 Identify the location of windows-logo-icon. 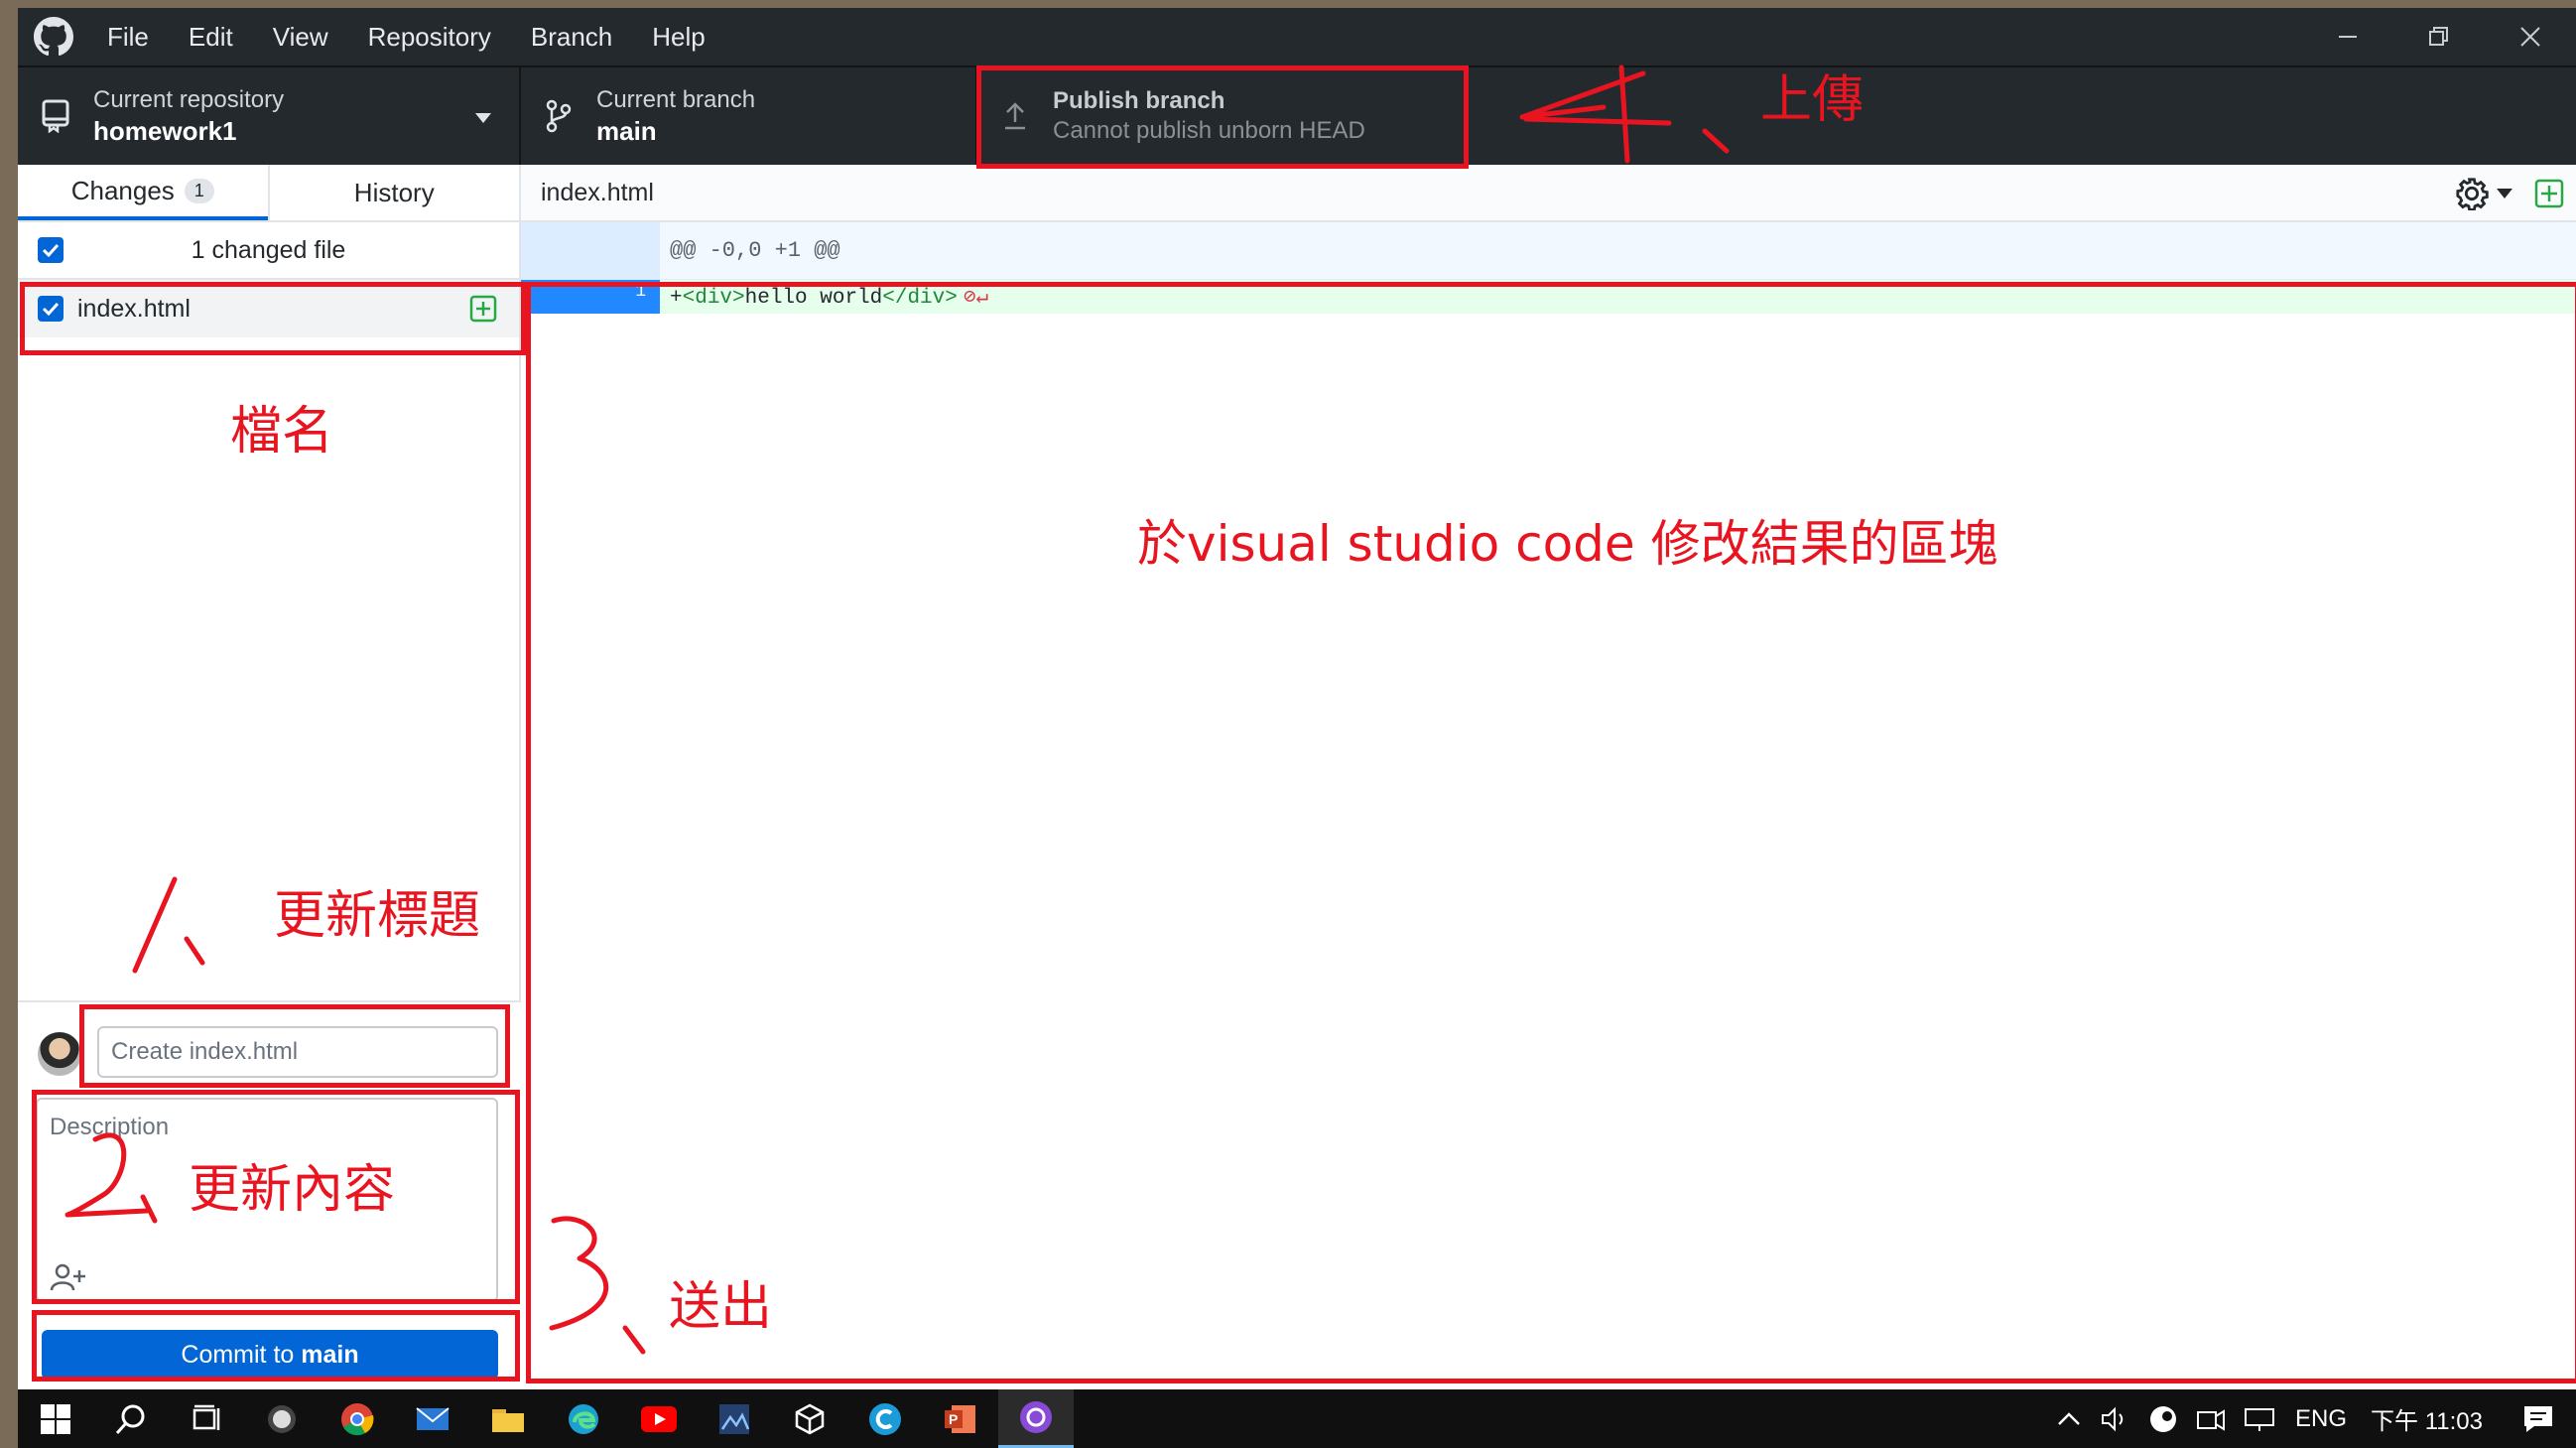
(56, 1418).